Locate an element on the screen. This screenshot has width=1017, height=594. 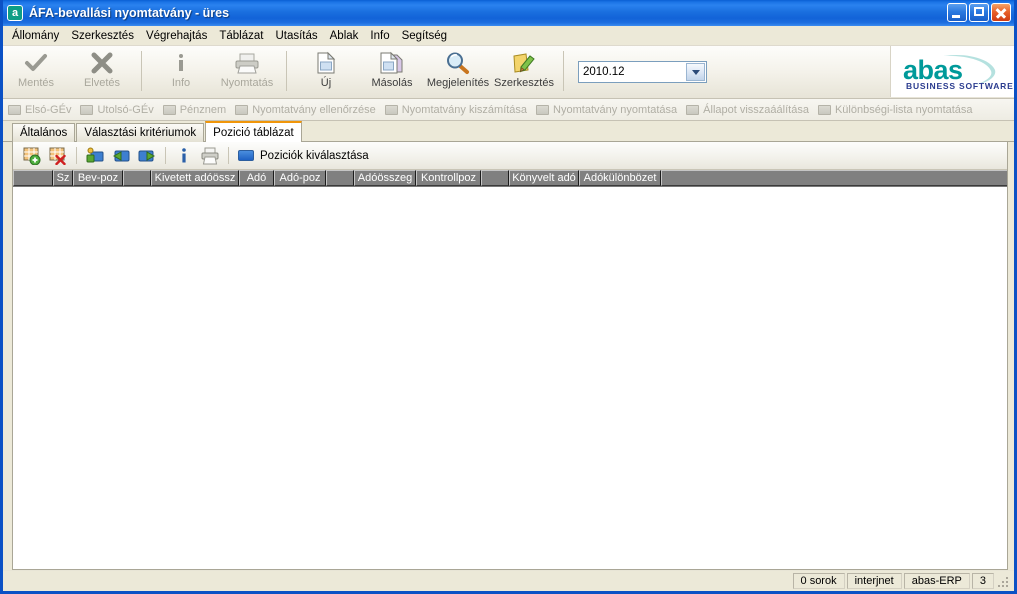
arrow-right-icon is located at coordinates (147, 156).